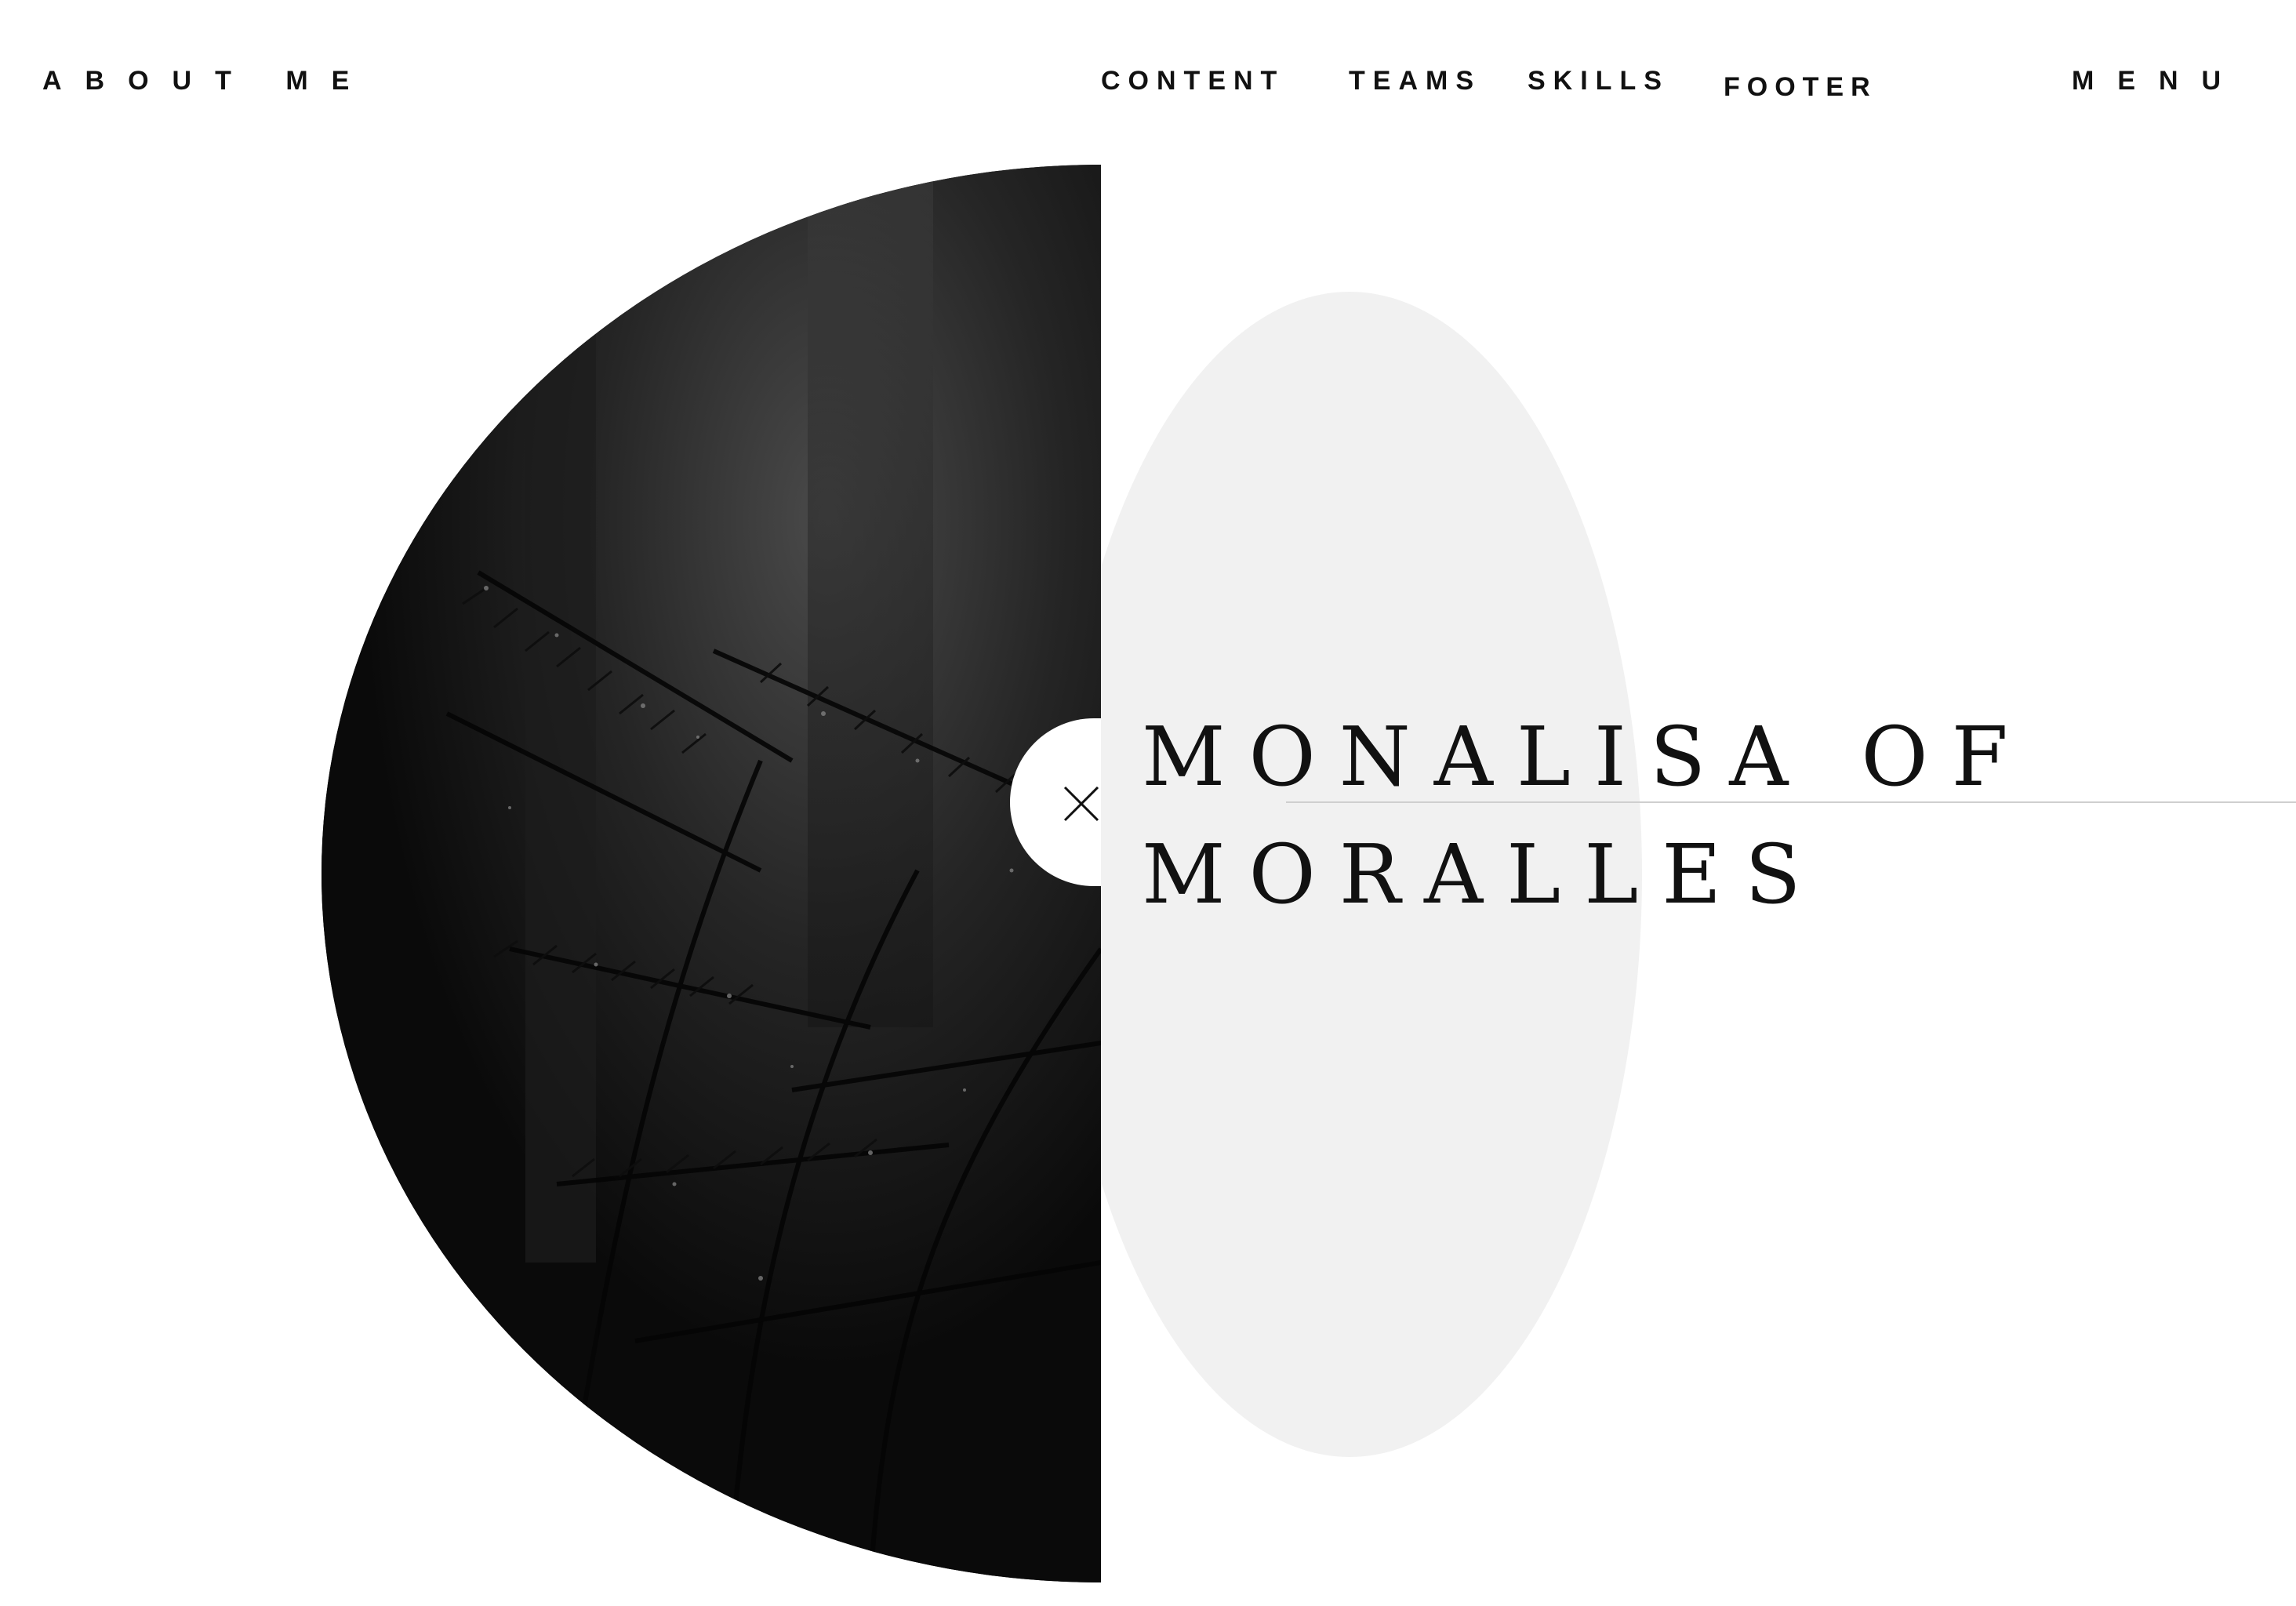 The image size is (2296, 1606). What do you see at coordinates (1192, 80) in the screenshot?
I see `nav-link-content: CONTENT` at bounding box center [1192, 80].